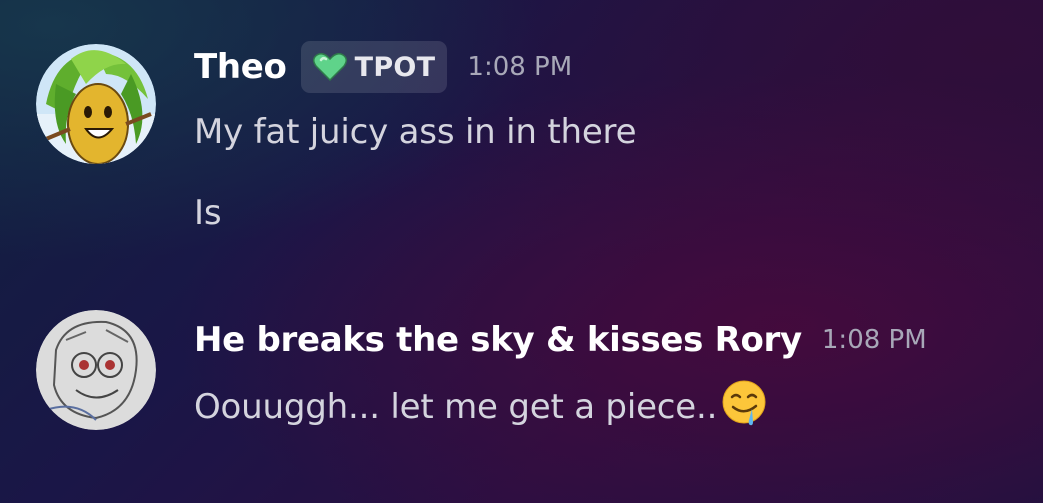 This screenshot has width=1043, height=503. Describe the element at coordinates (329, 67) in the screenshot. I see `green-heart-icon` at that location.